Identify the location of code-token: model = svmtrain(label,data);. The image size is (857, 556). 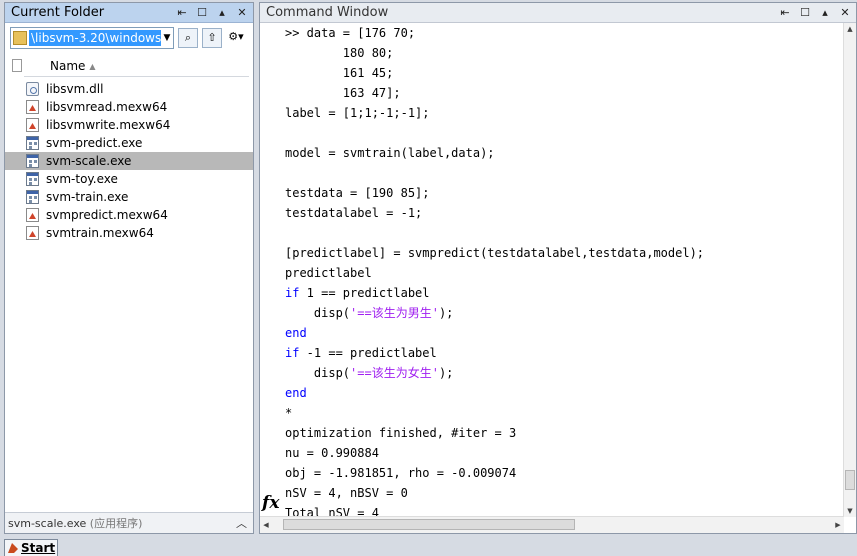
(390, 153).